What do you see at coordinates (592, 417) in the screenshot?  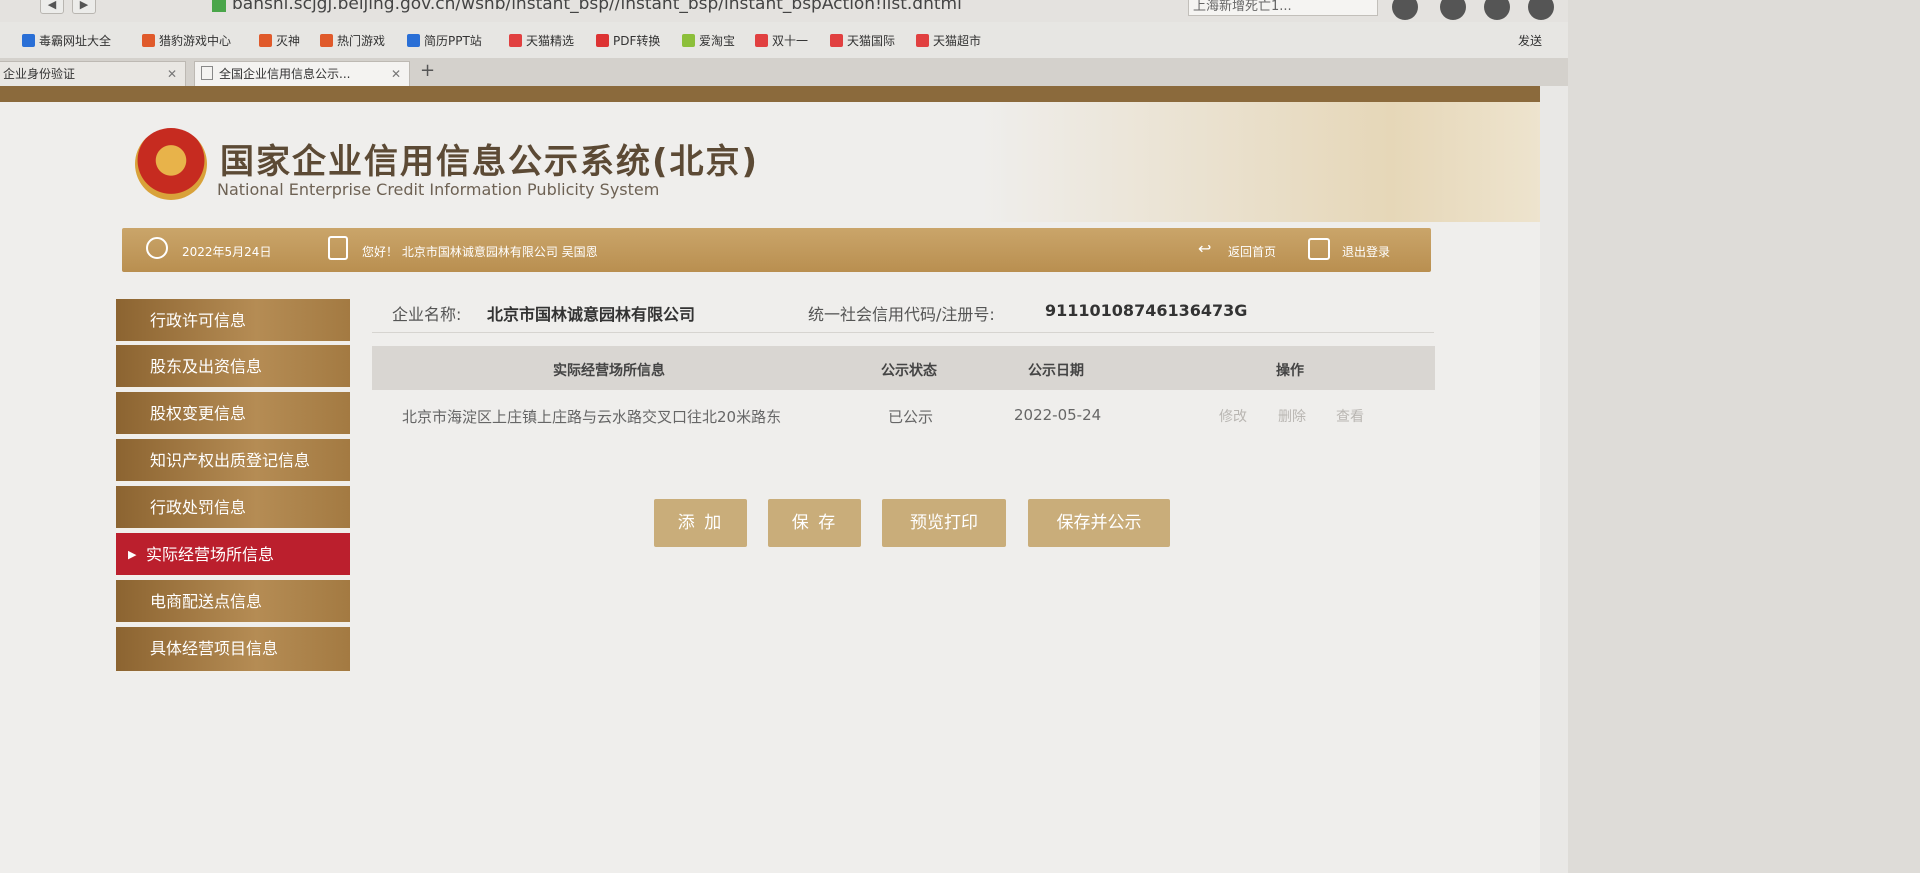 I see `address-cell: 北京市海淀区上庄镇上庄路与云水路交叉口往北20米路东` at bounding box center [592, 417].